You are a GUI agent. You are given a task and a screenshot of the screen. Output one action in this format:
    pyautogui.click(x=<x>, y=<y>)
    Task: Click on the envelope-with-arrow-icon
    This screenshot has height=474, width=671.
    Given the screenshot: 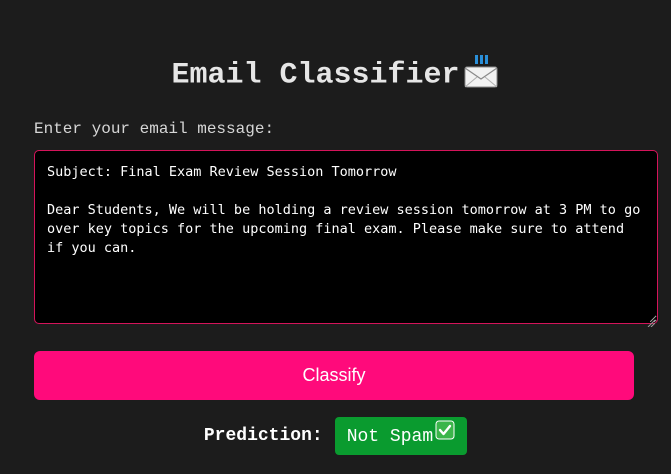 What is the action you would take?
    pyautogui.click(x=481, y=73)
    